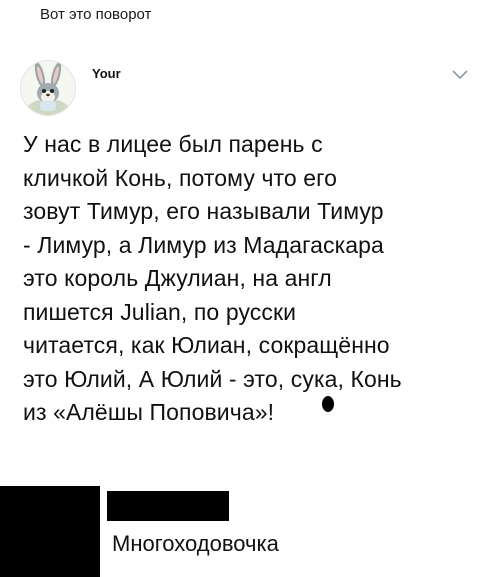 Image resolution: width=500 pixels, height=577 pixels. What do you see at coordinates (195, 543) in the screenshot?
I see `reply-text: Многоходовочка` at bounding box center [195, 543].